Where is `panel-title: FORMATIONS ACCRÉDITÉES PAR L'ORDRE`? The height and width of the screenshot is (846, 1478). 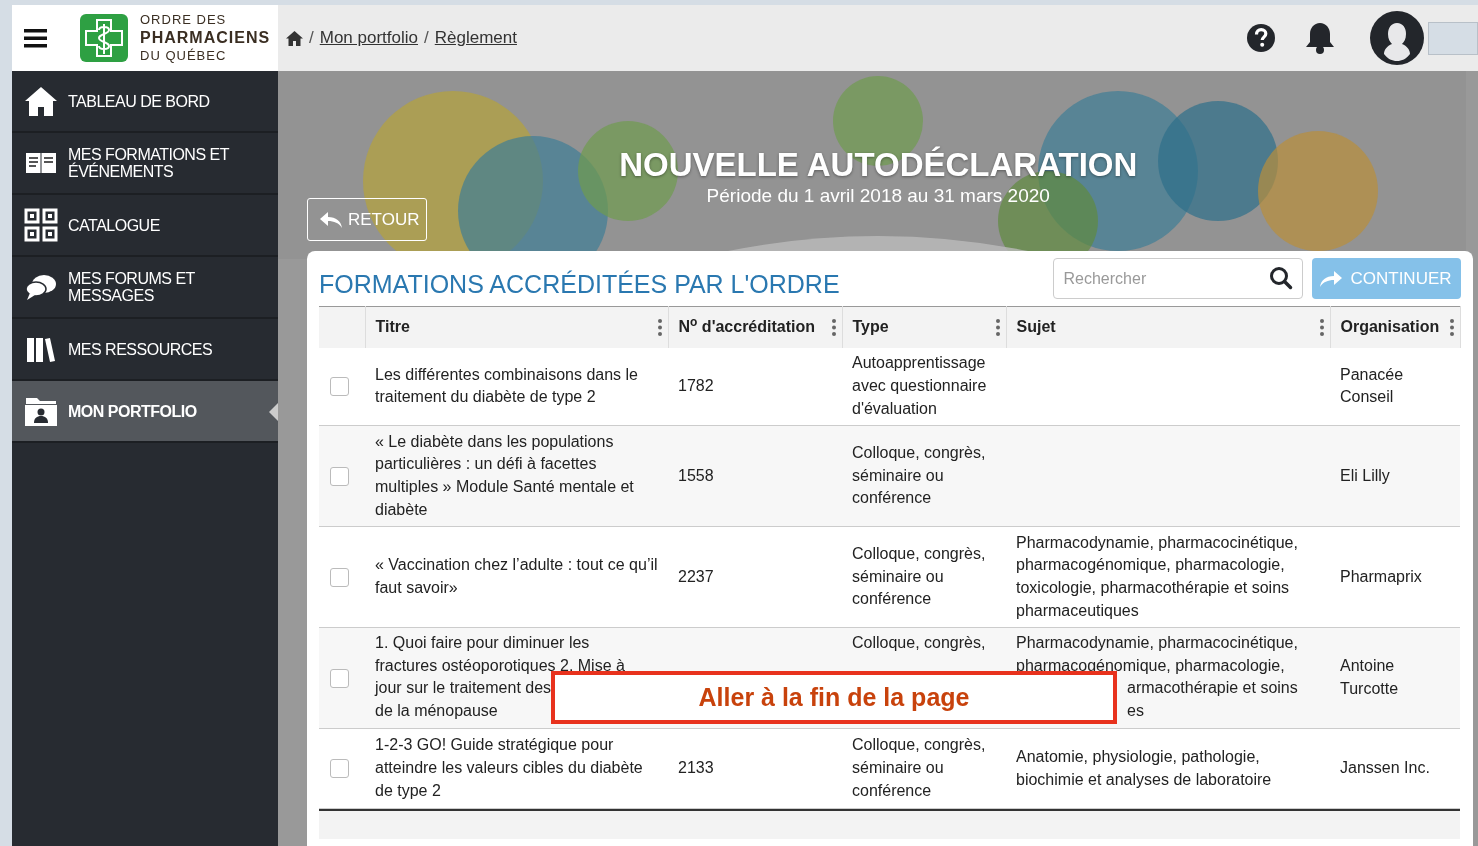 panel-title: FORMATIONS ACCRÉDITÉES PAR L'ORDRE is located at coordinates (579, 284).